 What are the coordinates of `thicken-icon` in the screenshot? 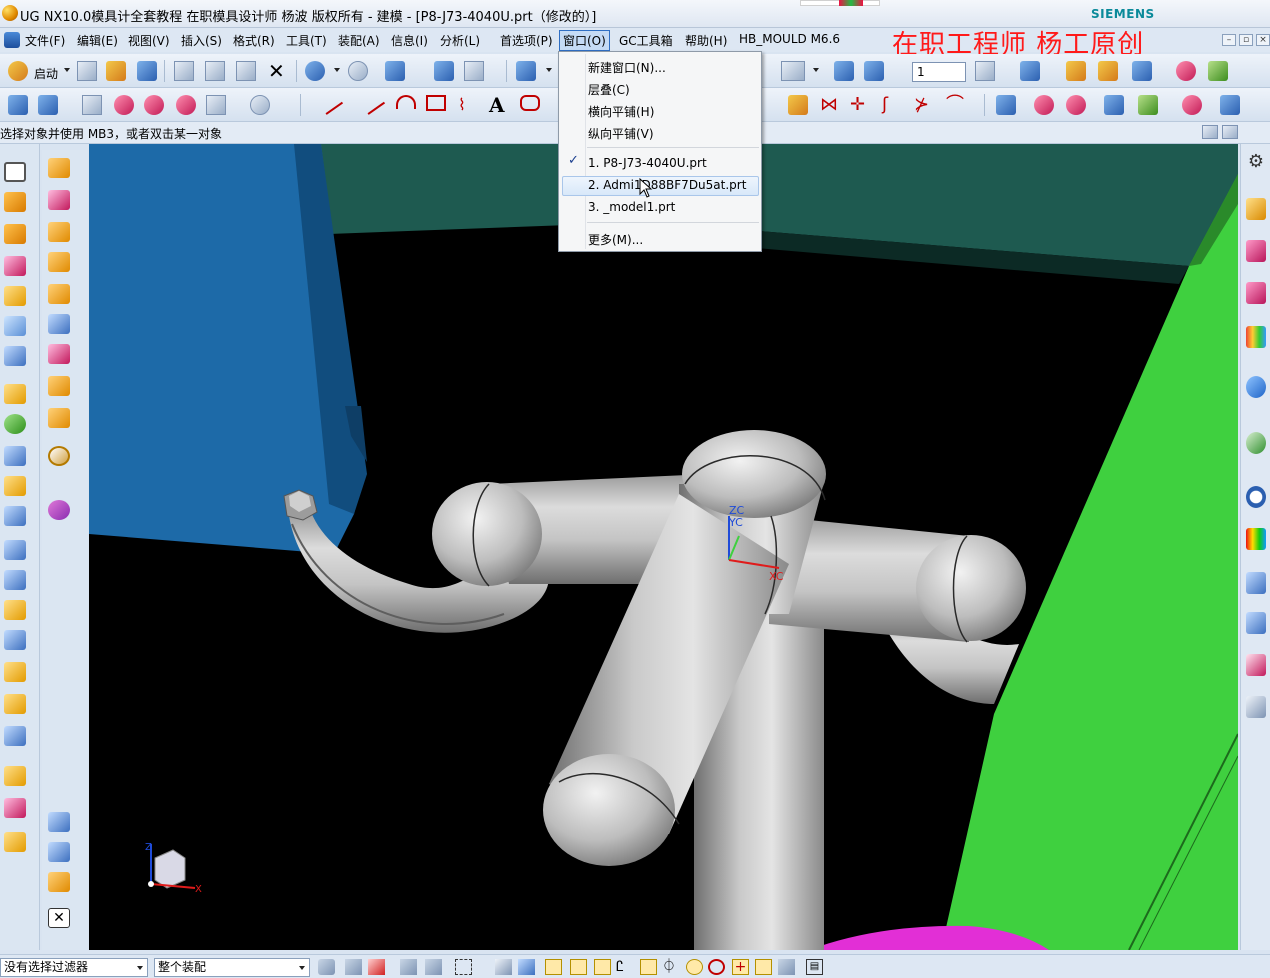 It's located at (216, 105).